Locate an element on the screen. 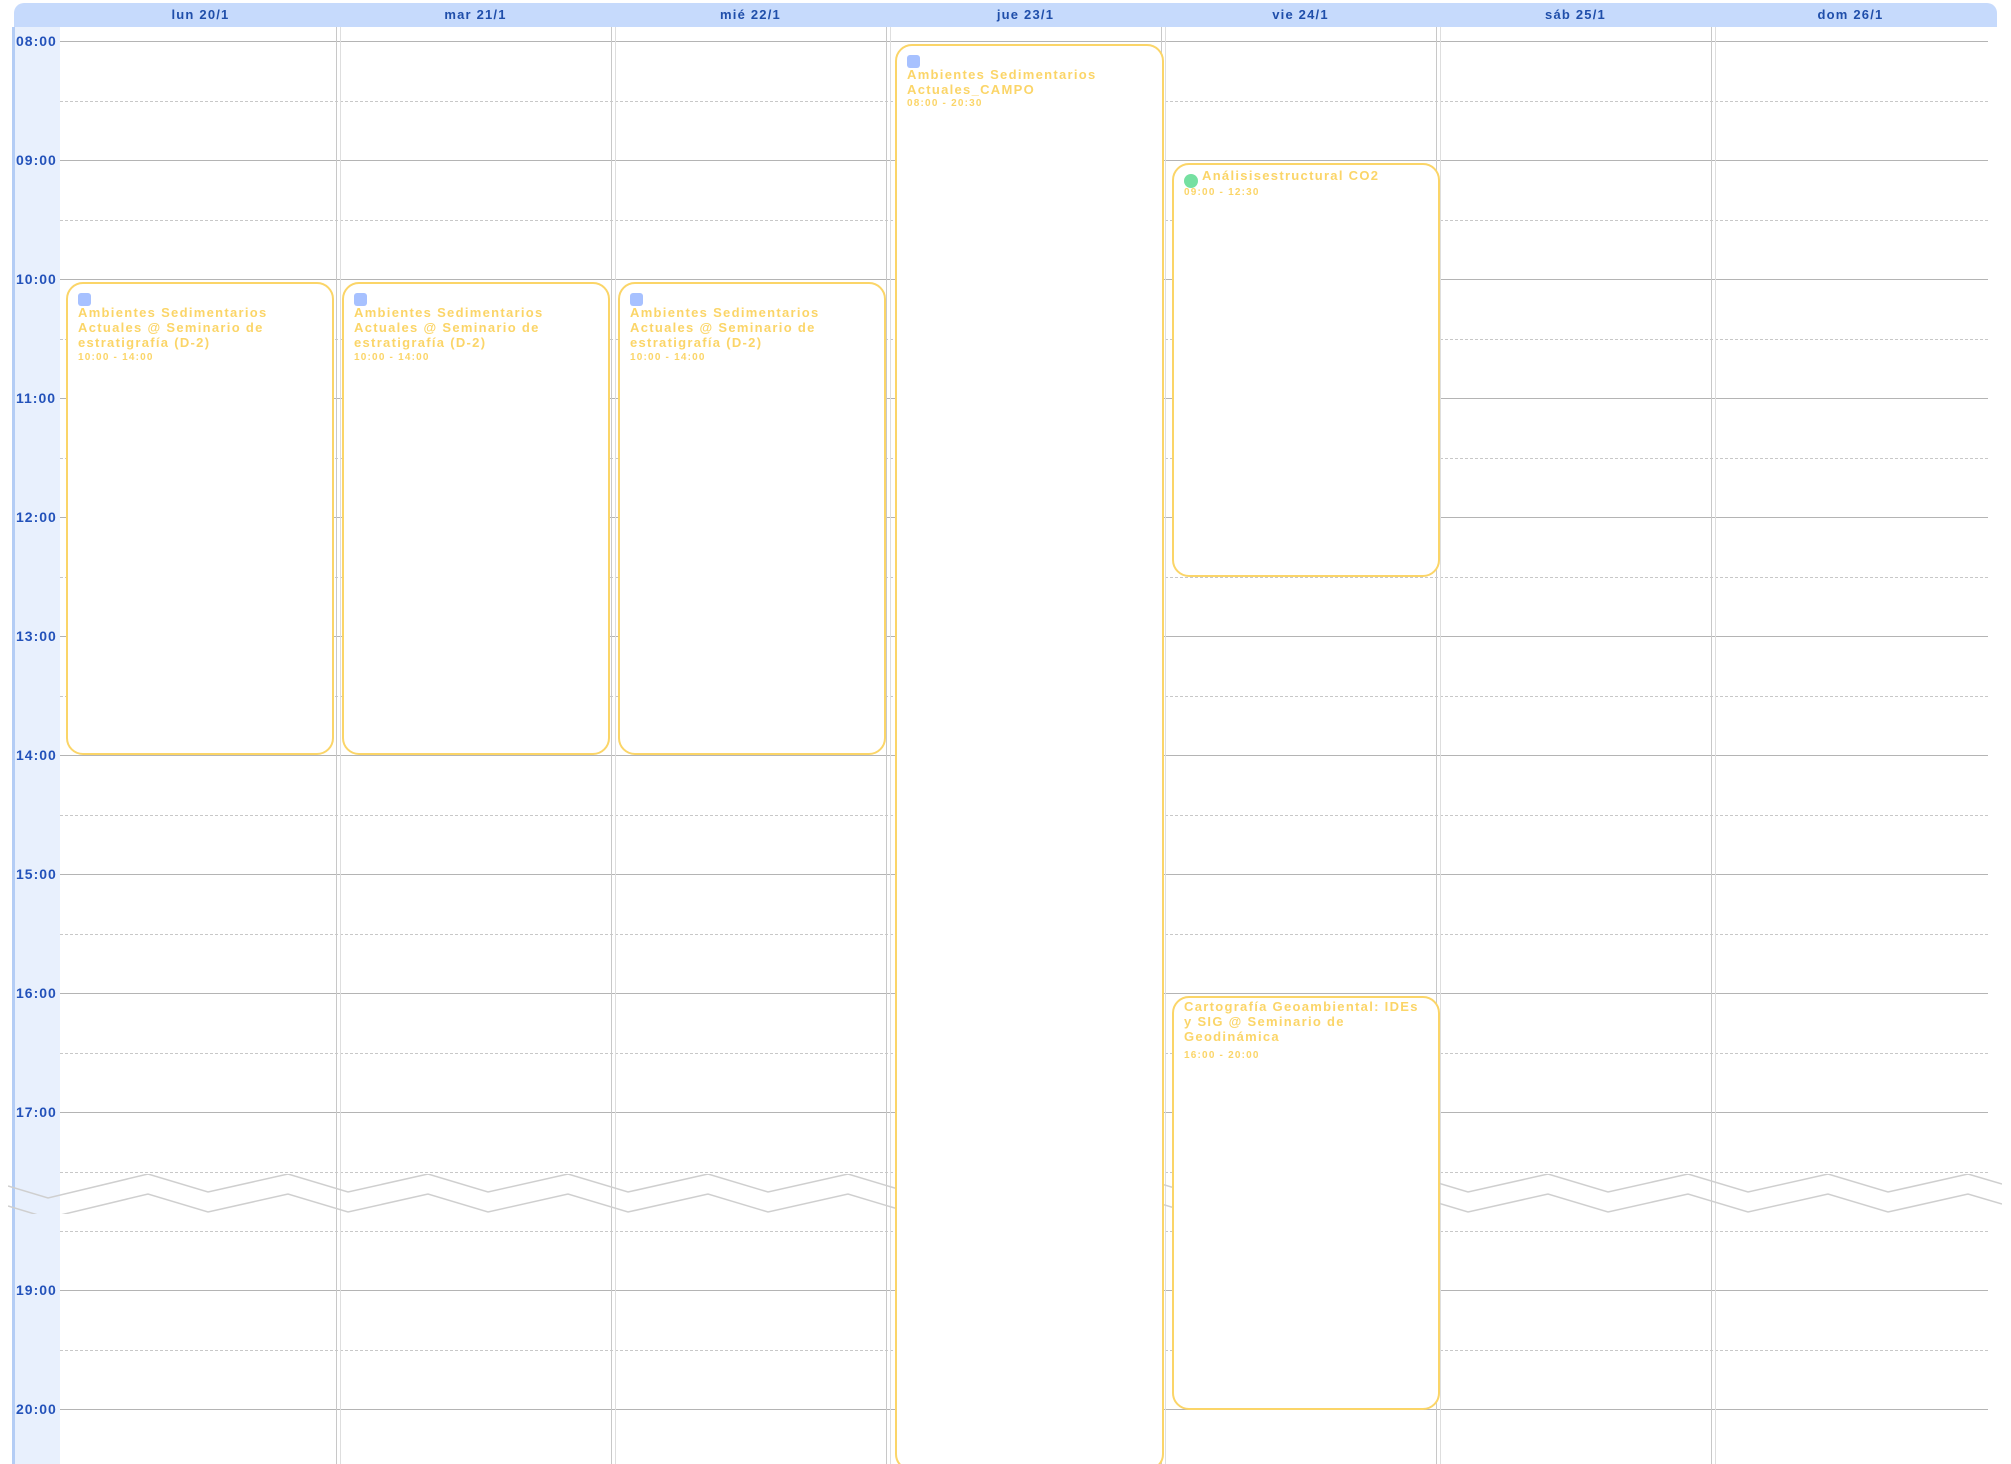 Image resolution: width=2011 pixels, height=1464 pixels. day-header-monday: lun 20/1 is located at coordinates (200, 15).